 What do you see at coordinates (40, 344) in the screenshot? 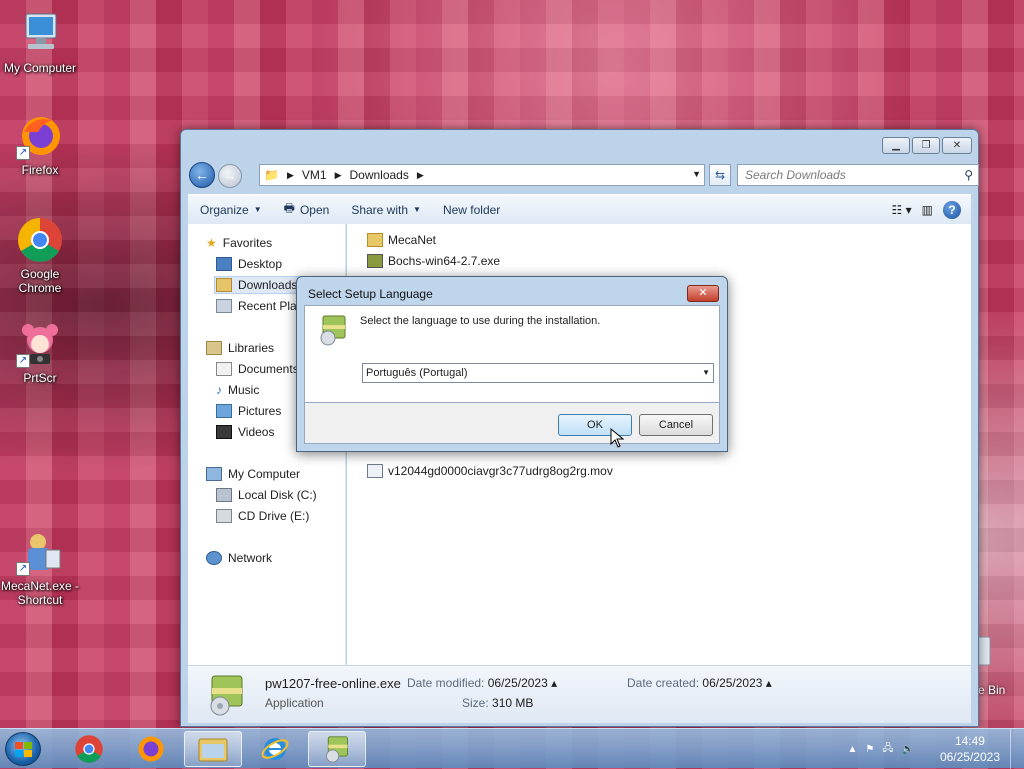
I see `anime-character-icon: ↗` at bounding box center [40, 344].